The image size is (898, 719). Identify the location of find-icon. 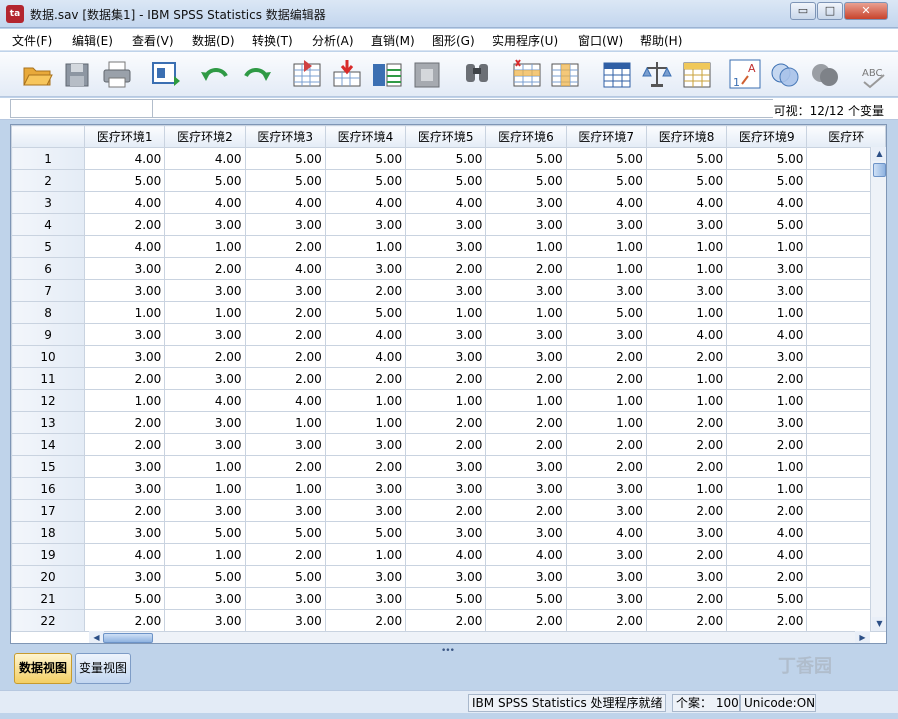
(477, 74).